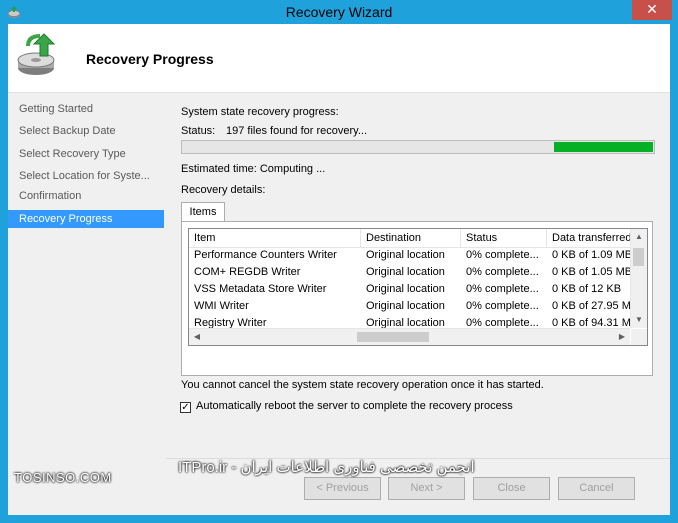  I want to click on scroll-up-arrow-icon: ▲, so click(639, 236).